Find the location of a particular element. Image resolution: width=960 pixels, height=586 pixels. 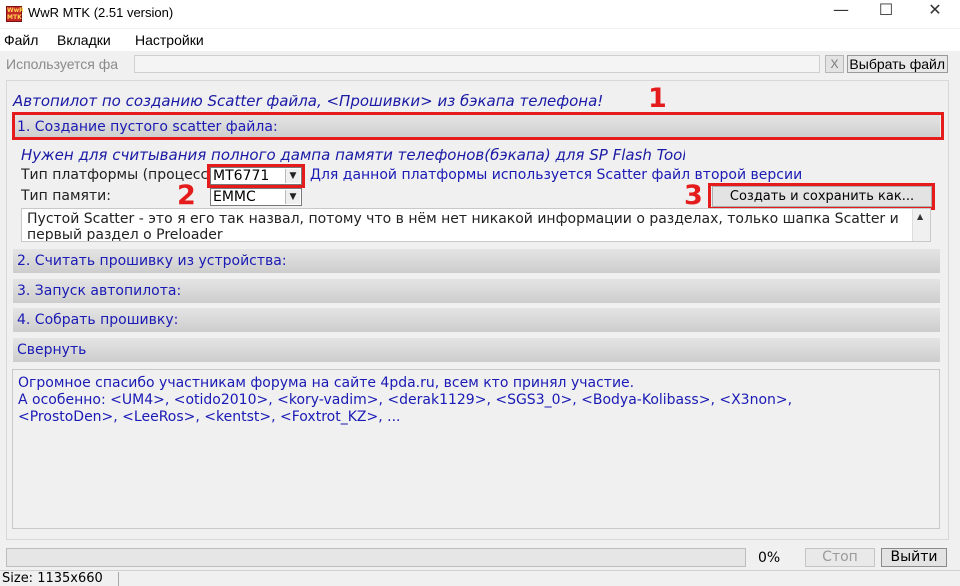

file-path-input is located at coordinates (477, 64).